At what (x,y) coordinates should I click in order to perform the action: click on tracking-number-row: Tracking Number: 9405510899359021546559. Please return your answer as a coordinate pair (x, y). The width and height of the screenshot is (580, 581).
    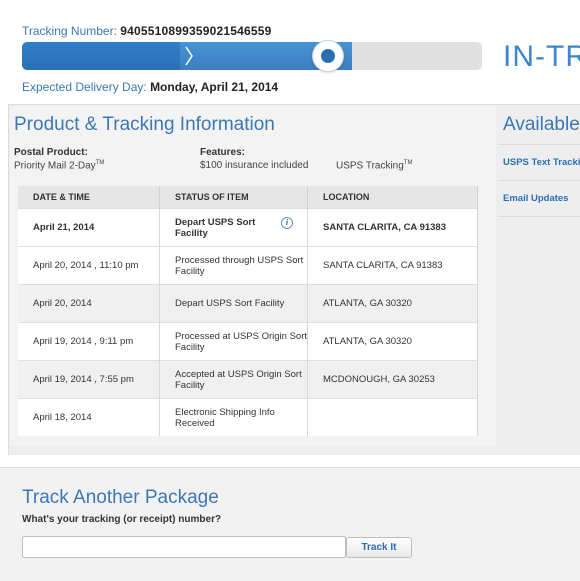
    Looking at the image, I should click on (147, 31).